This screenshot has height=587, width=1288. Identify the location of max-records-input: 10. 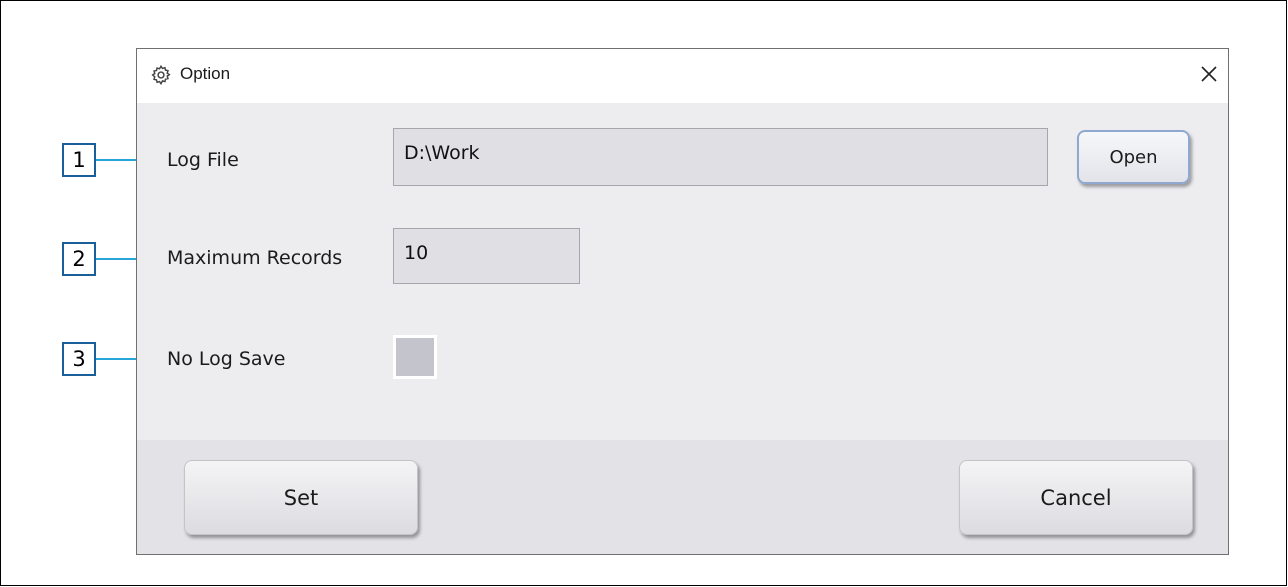
(486, 256).